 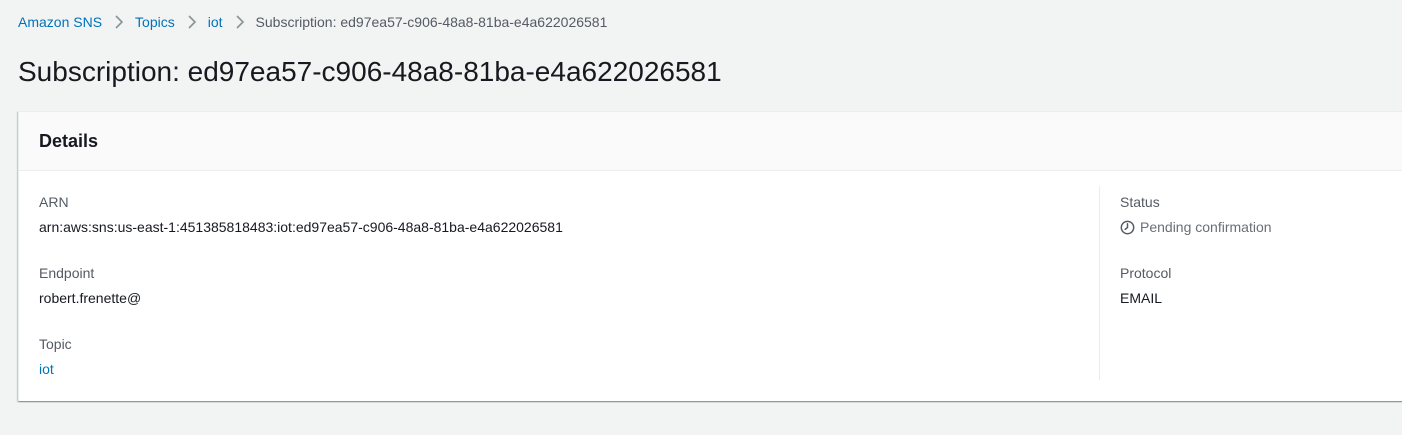 I want to click on status-label: Status, so click(x=1140, y=202).